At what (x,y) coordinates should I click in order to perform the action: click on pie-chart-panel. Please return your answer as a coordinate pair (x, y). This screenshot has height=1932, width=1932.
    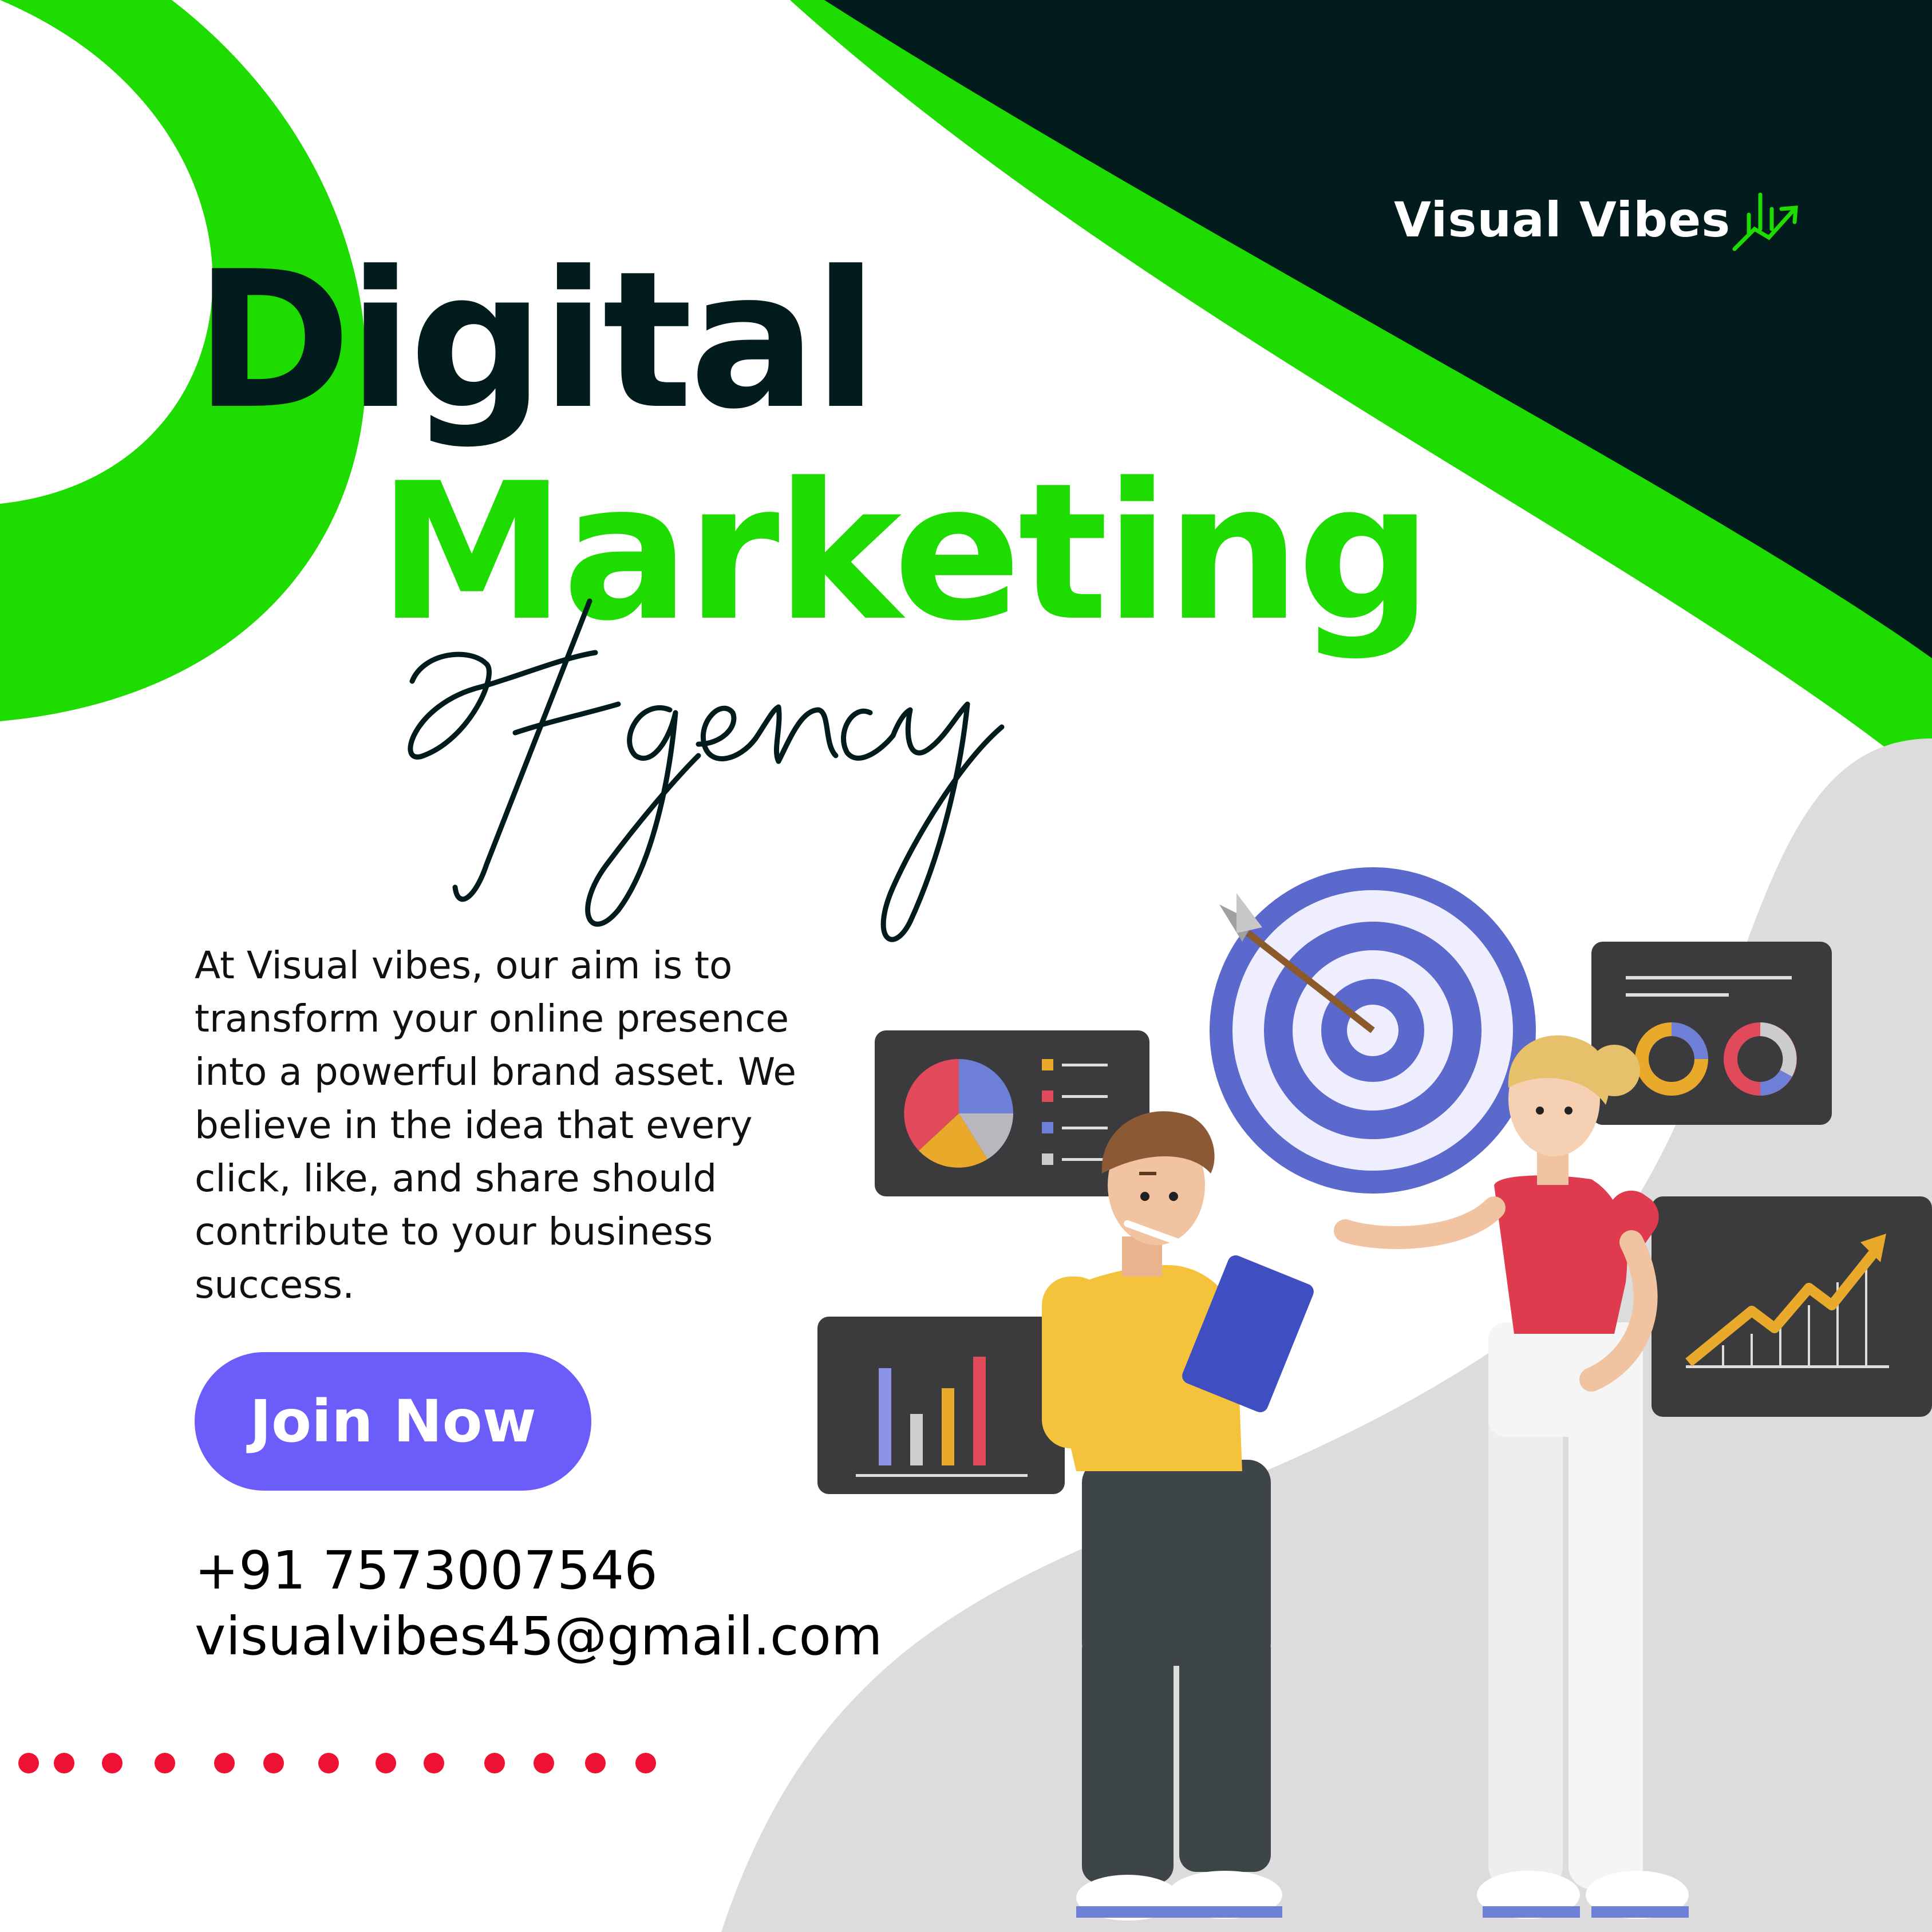
    Looking at the image, I should click on (1012, 1113).